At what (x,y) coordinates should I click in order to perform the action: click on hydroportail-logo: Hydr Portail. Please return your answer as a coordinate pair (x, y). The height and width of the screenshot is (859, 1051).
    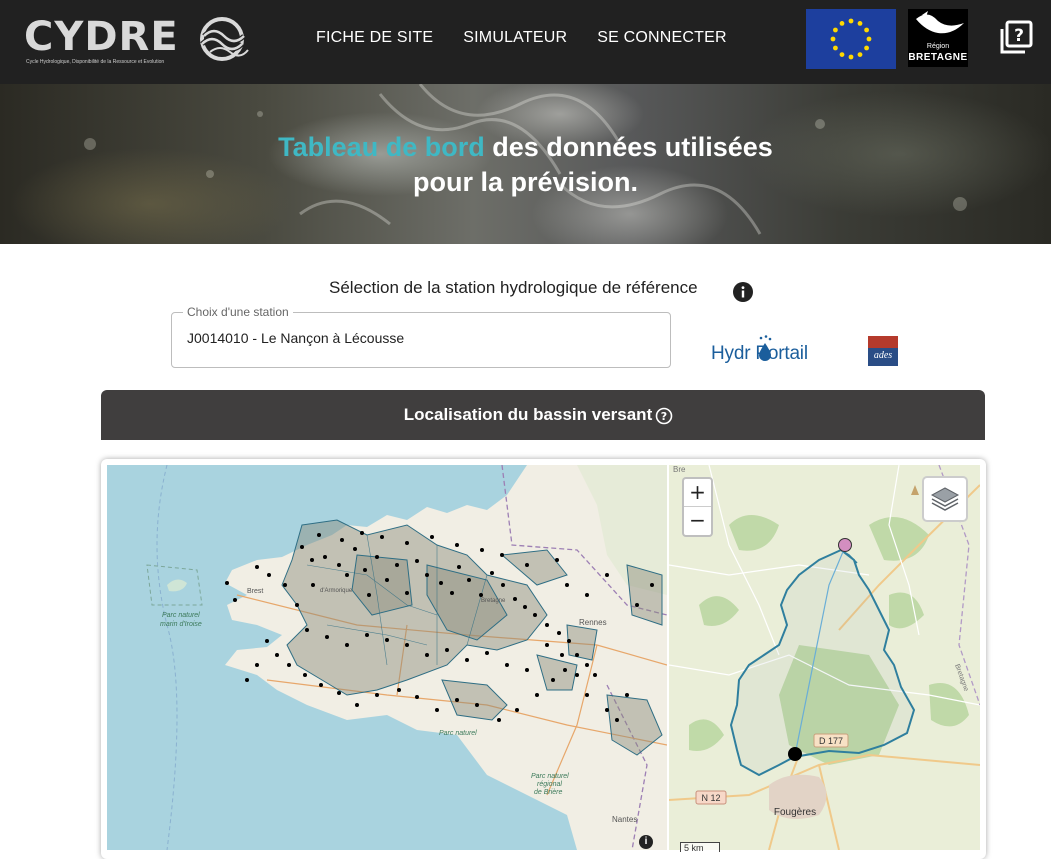
    Looking at the image, I should click on (772, 350).